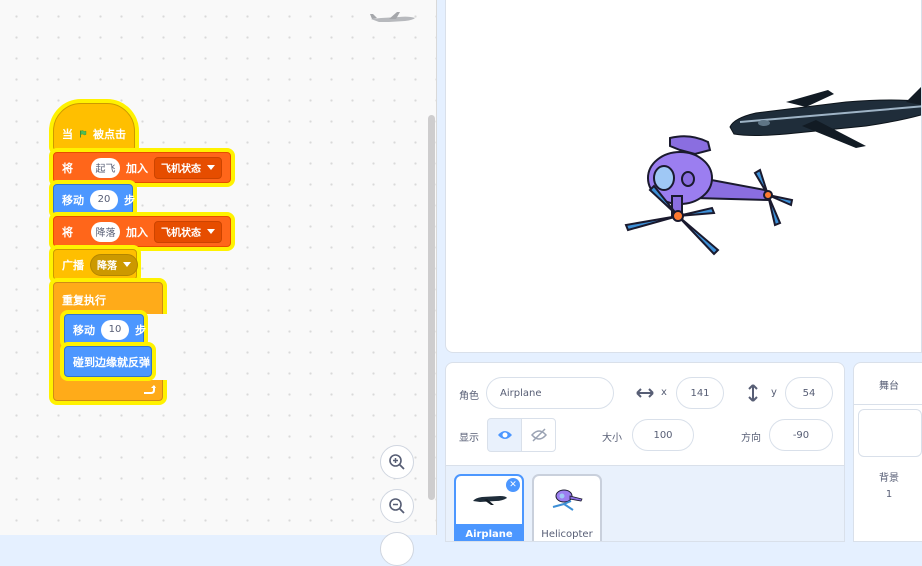  I want to click on delete-sprite-icon: ✕, so click(513, 485).